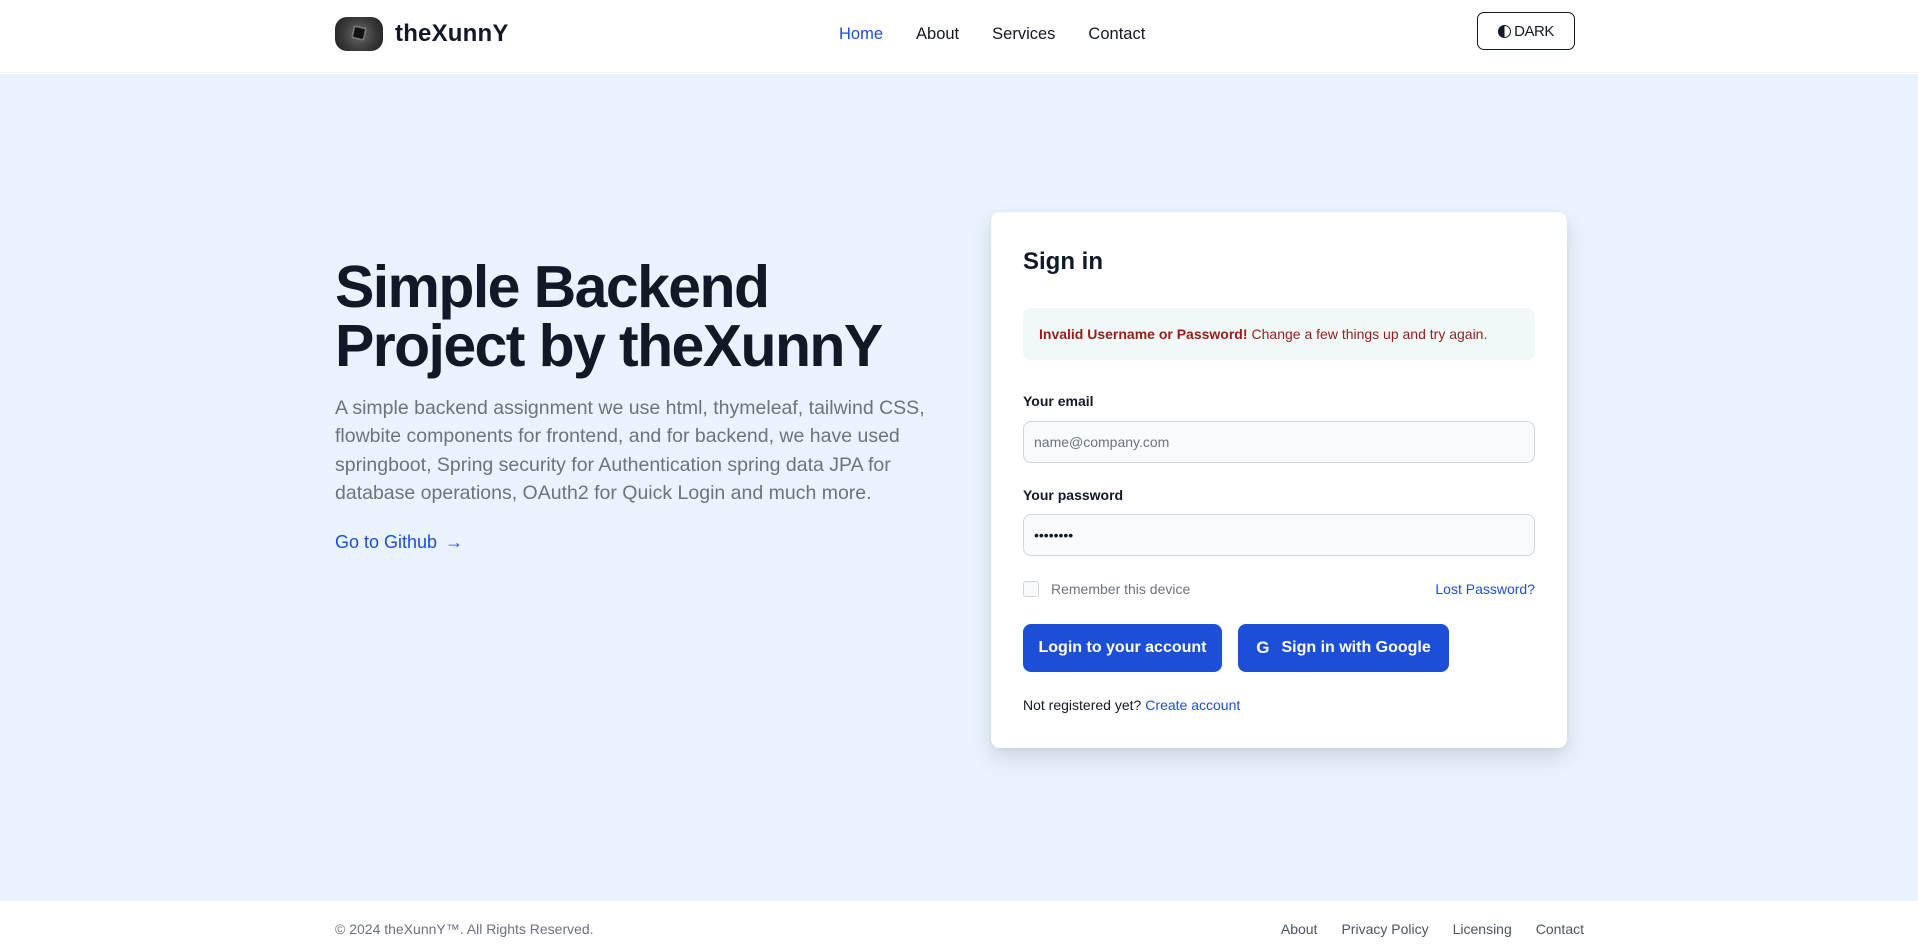 This screenshot has width=1918, height=949. I want to click on contrast-icon, so click(1505, 31).